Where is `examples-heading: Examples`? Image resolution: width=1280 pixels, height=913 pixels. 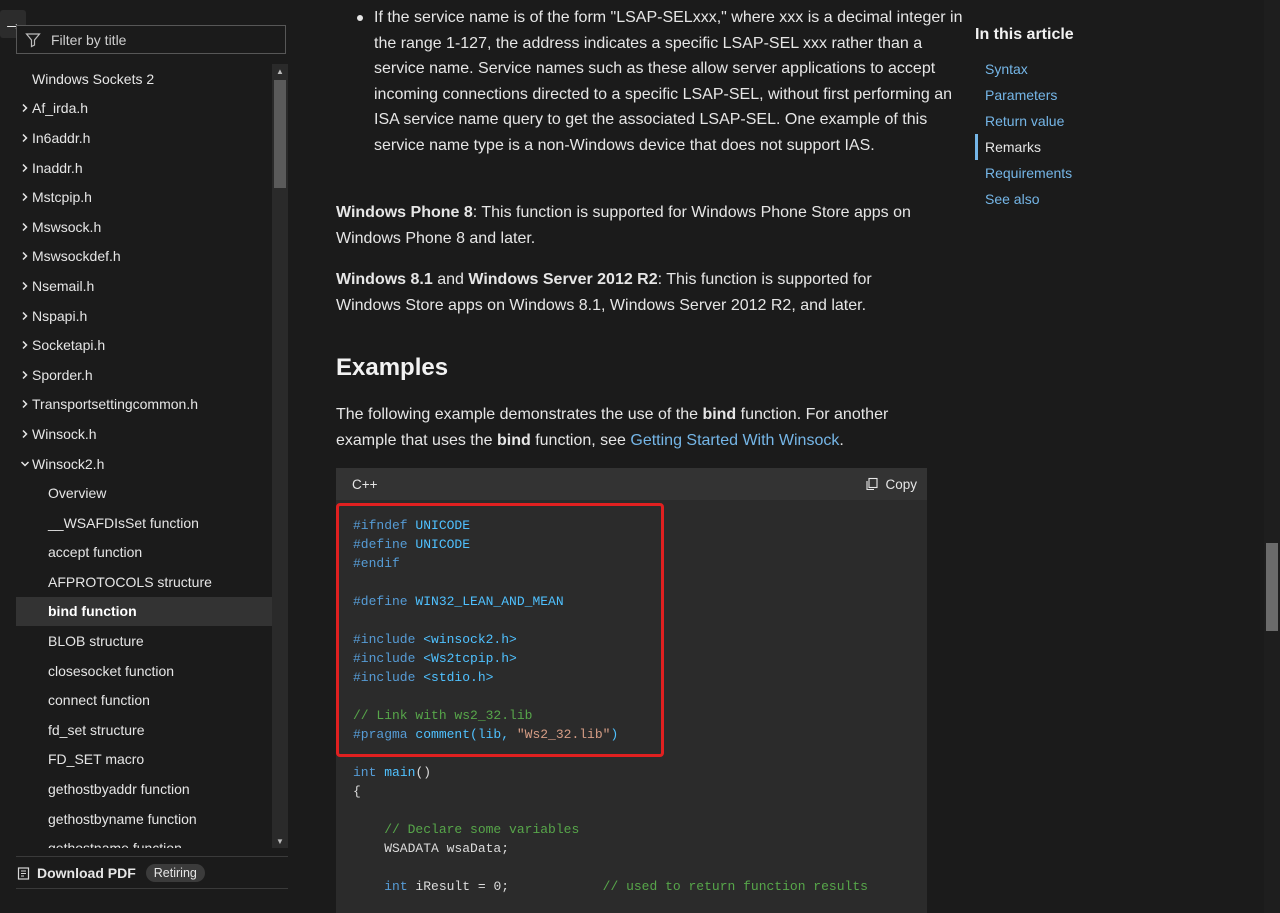
examples-heading: Examples is located at coordinates (392, 367).